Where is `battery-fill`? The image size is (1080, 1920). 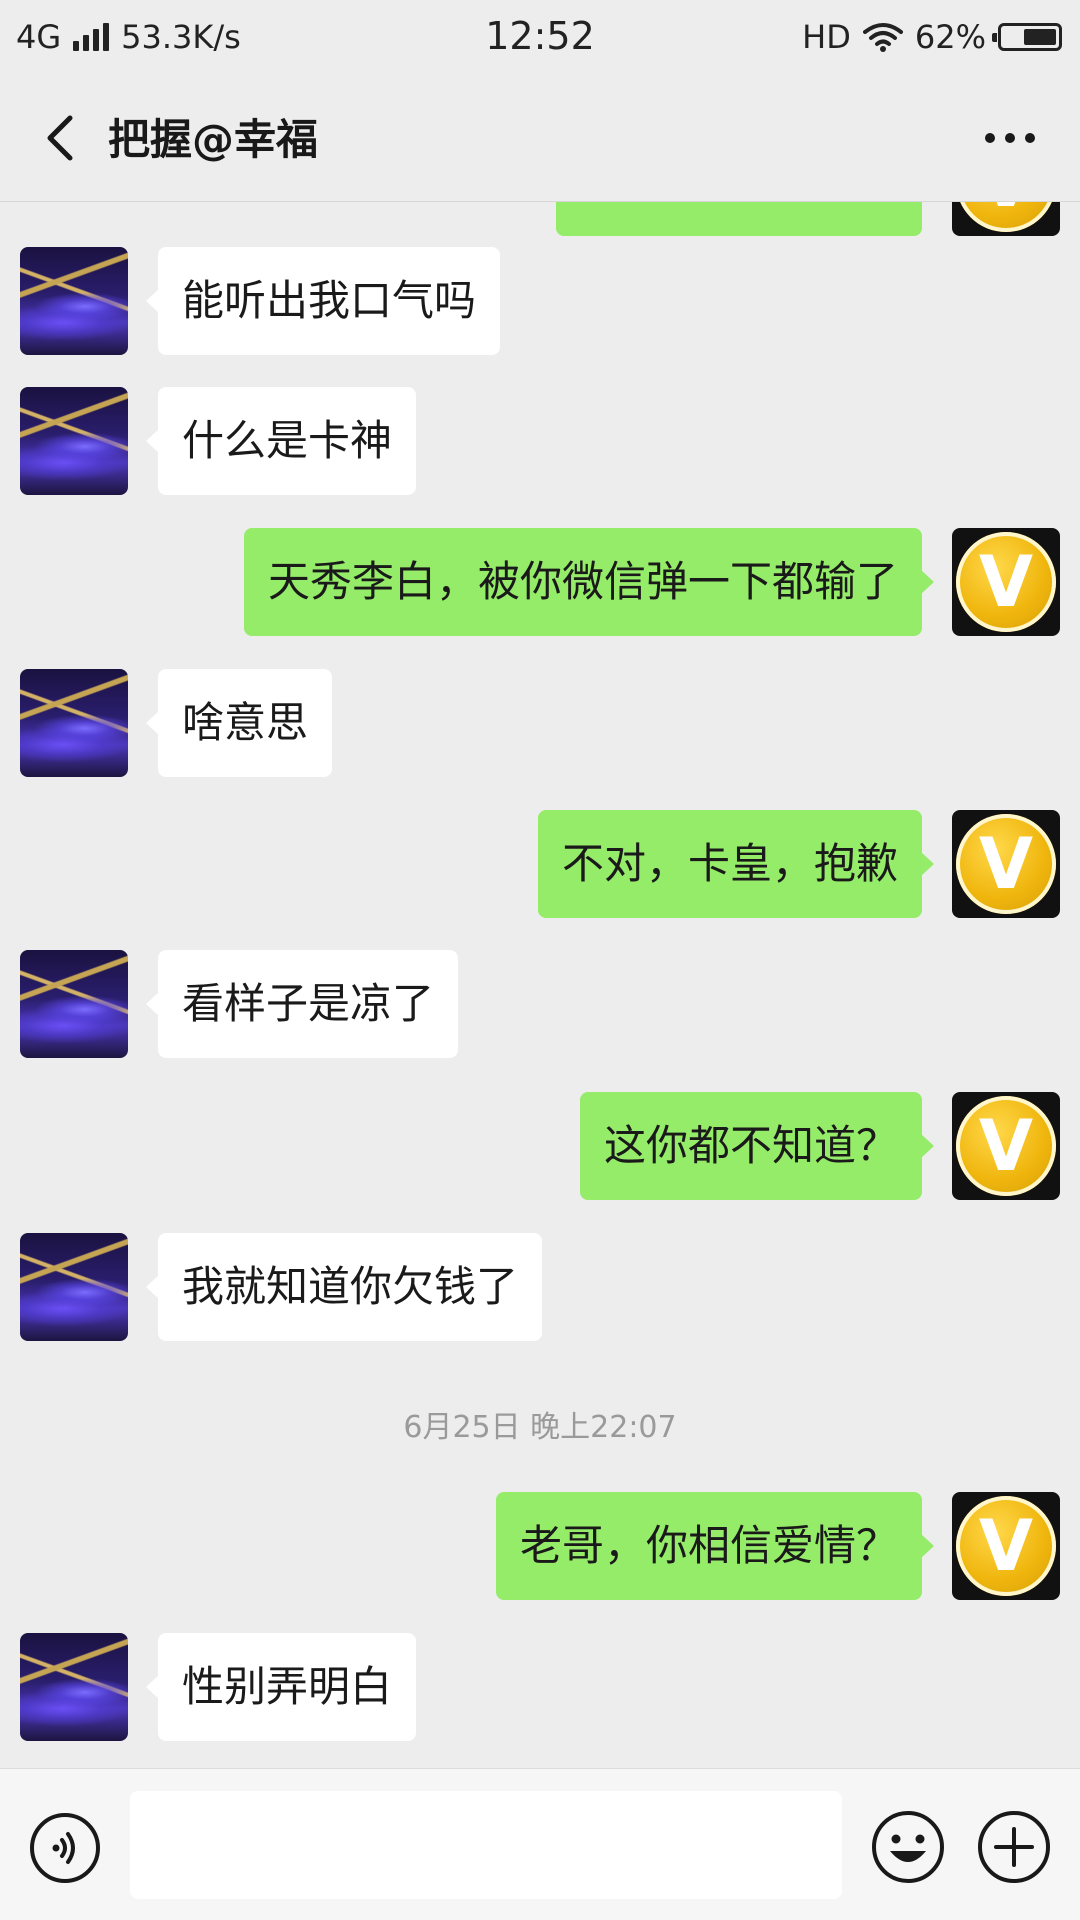
battery-fill is located at coordinates (1040, 37).